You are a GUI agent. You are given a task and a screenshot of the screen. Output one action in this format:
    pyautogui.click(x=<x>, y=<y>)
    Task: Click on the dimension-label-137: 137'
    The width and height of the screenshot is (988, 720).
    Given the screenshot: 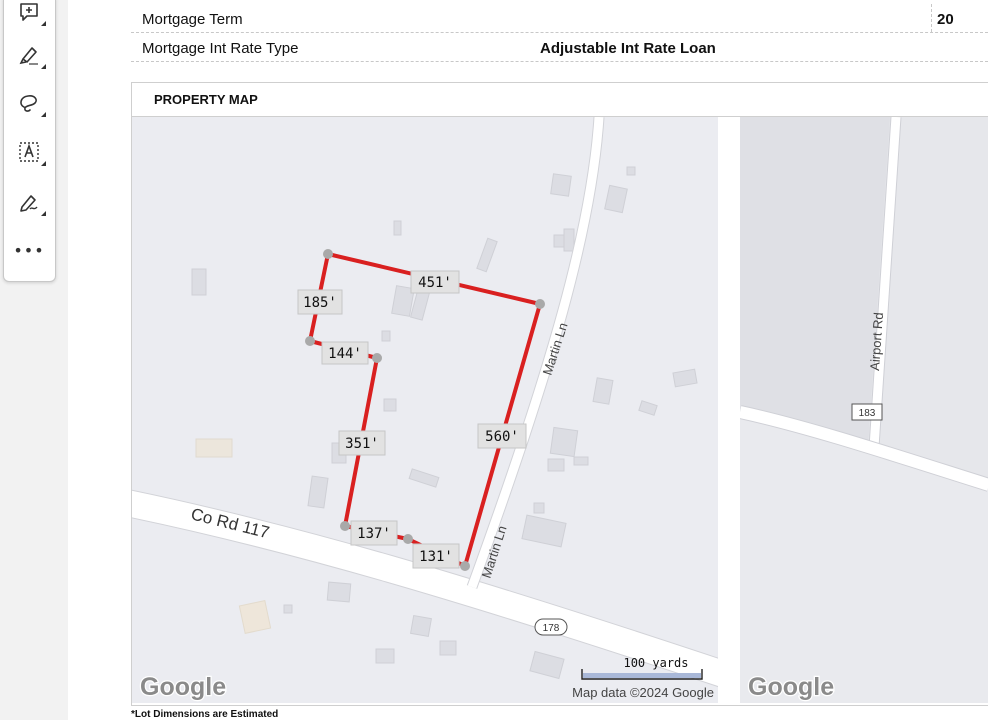 What is the action you would take?
    pyautogui.click(x=374, y=534)
    